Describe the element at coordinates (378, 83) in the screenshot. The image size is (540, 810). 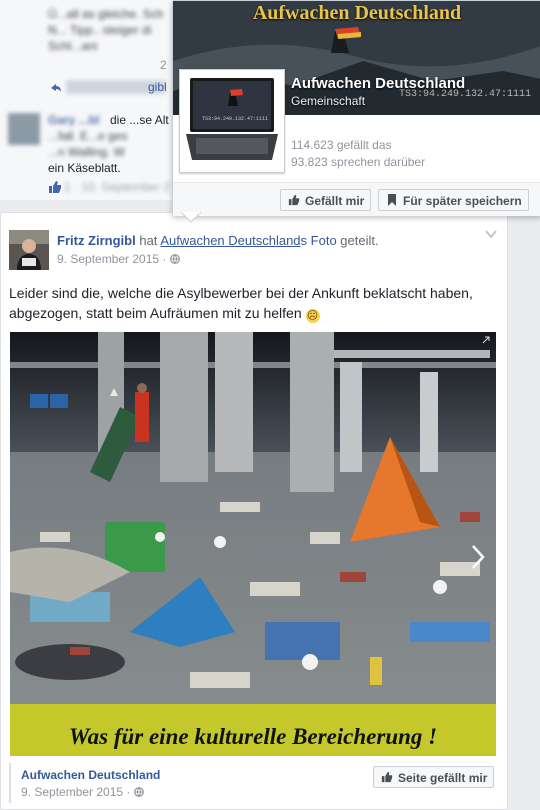
I see `hover-page-name: Aufwachen Deutschland` at that location.